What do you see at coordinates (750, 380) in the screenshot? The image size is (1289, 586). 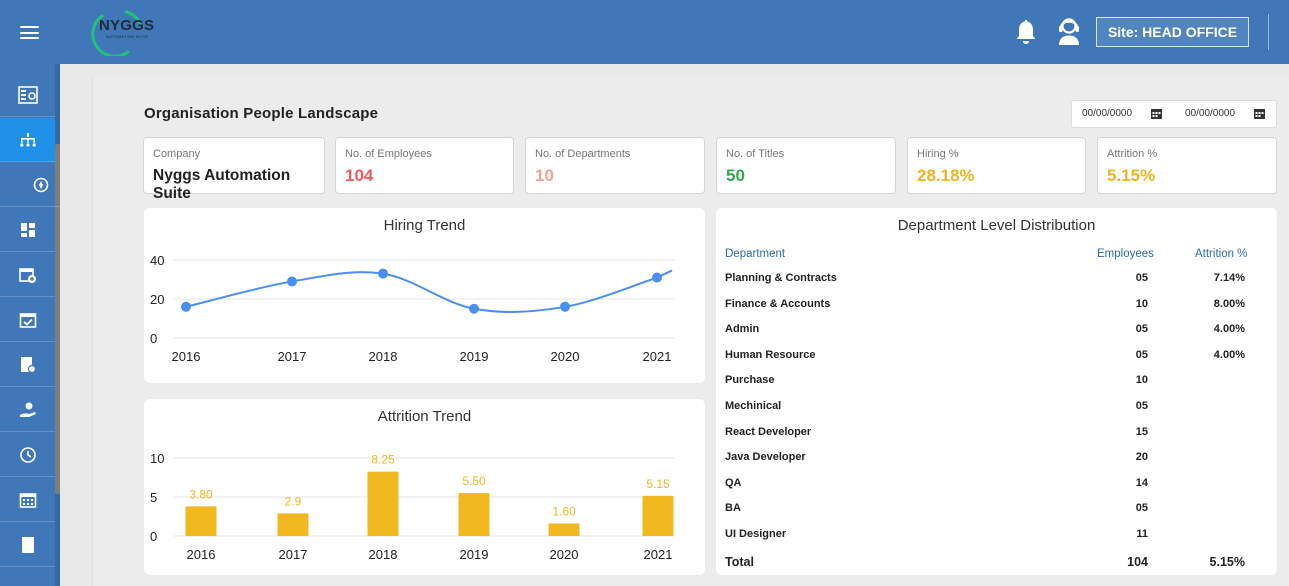 I see `department-name: Purchase` at bounding box center [750, 380].